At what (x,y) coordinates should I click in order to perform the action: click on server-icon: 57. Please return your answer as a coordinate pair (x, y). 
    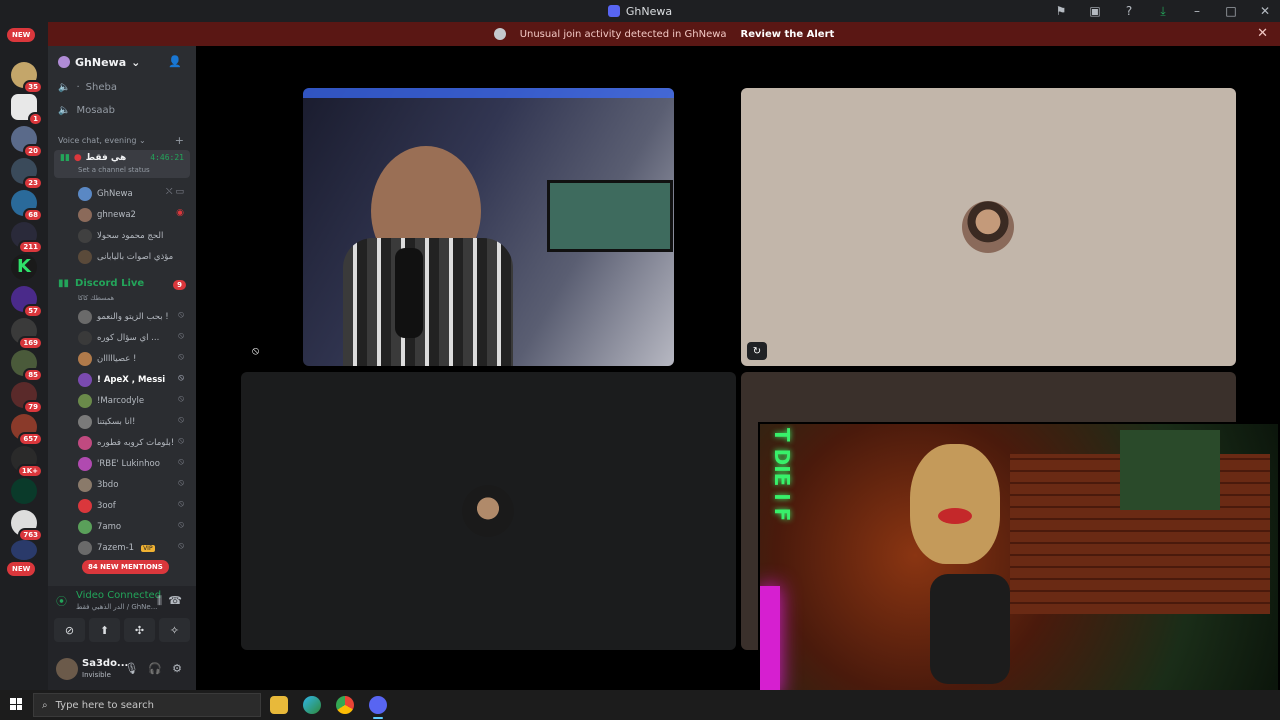
    Looking at the image, I should click on (27, 302).